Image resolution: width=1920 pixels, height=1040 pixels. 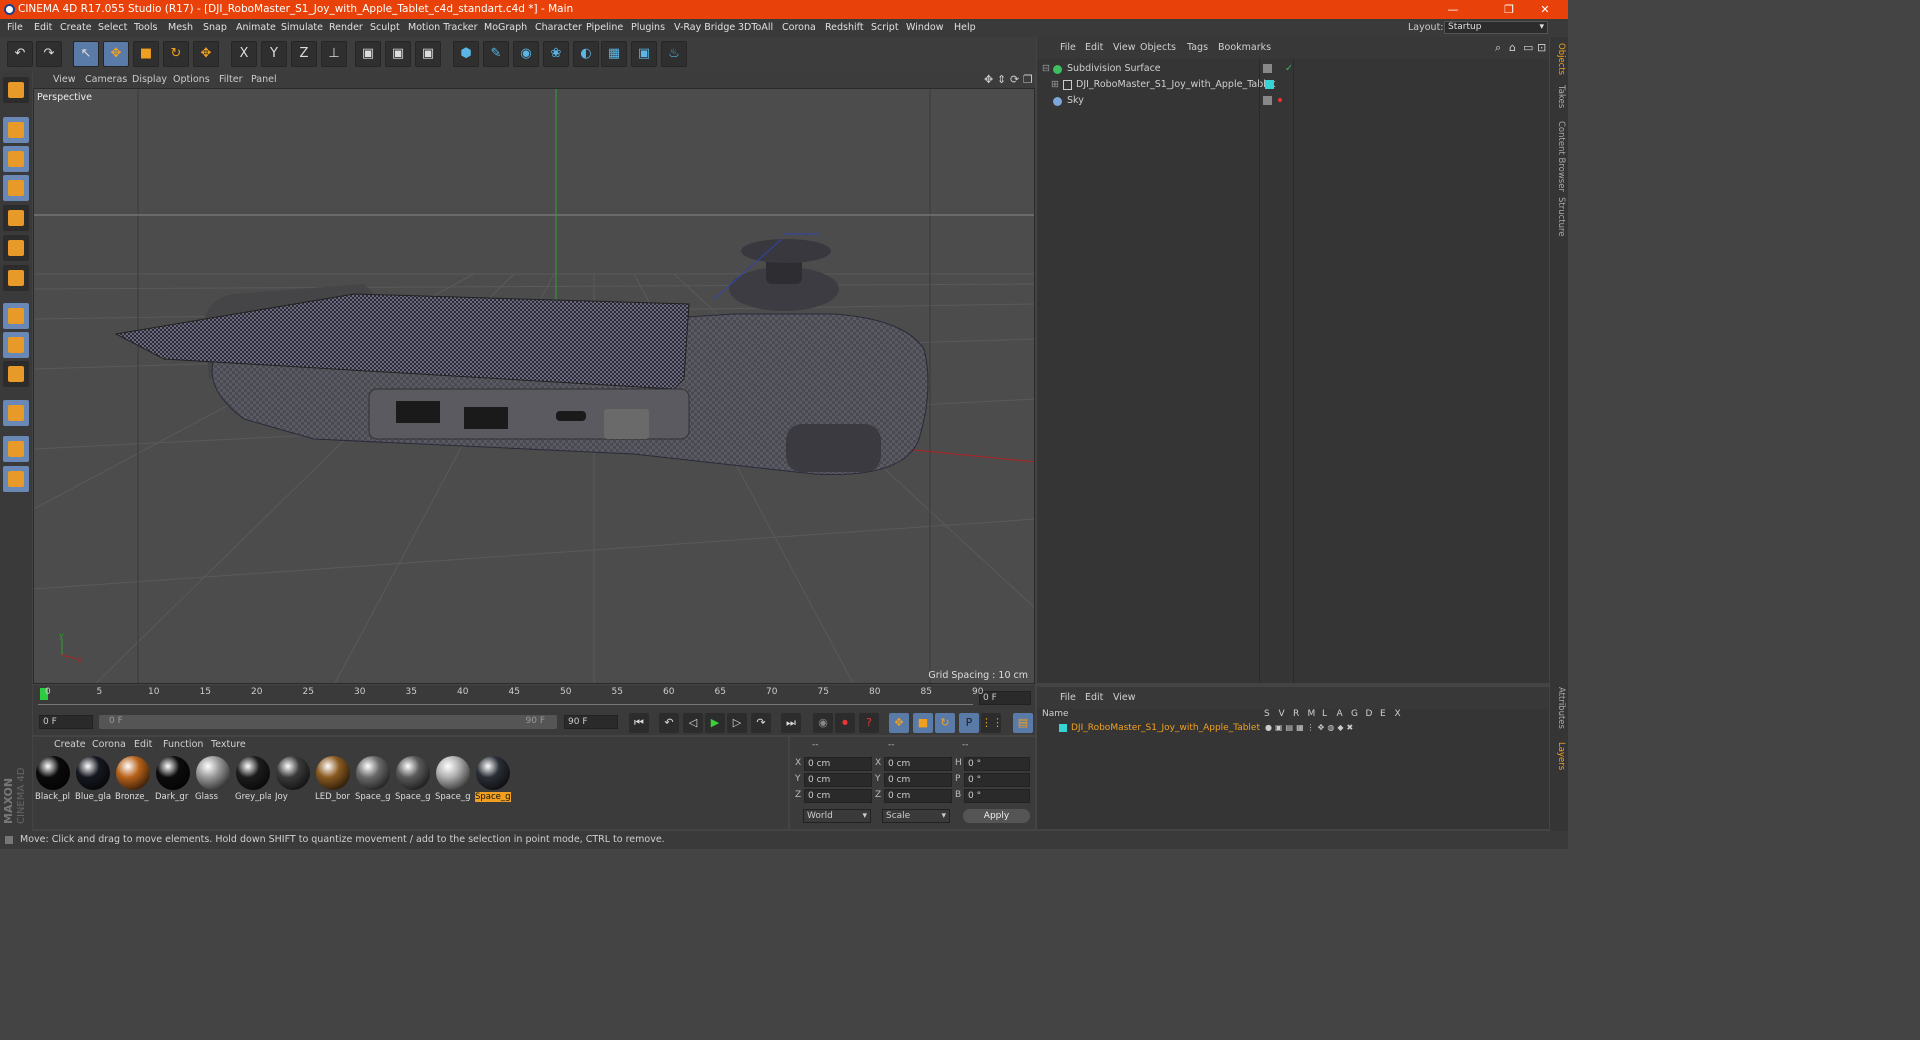 What do you see at coordinates (228, 745) in the screenshot?
I see `material-menu-texture: Texture` at bounding box center [228, 745].